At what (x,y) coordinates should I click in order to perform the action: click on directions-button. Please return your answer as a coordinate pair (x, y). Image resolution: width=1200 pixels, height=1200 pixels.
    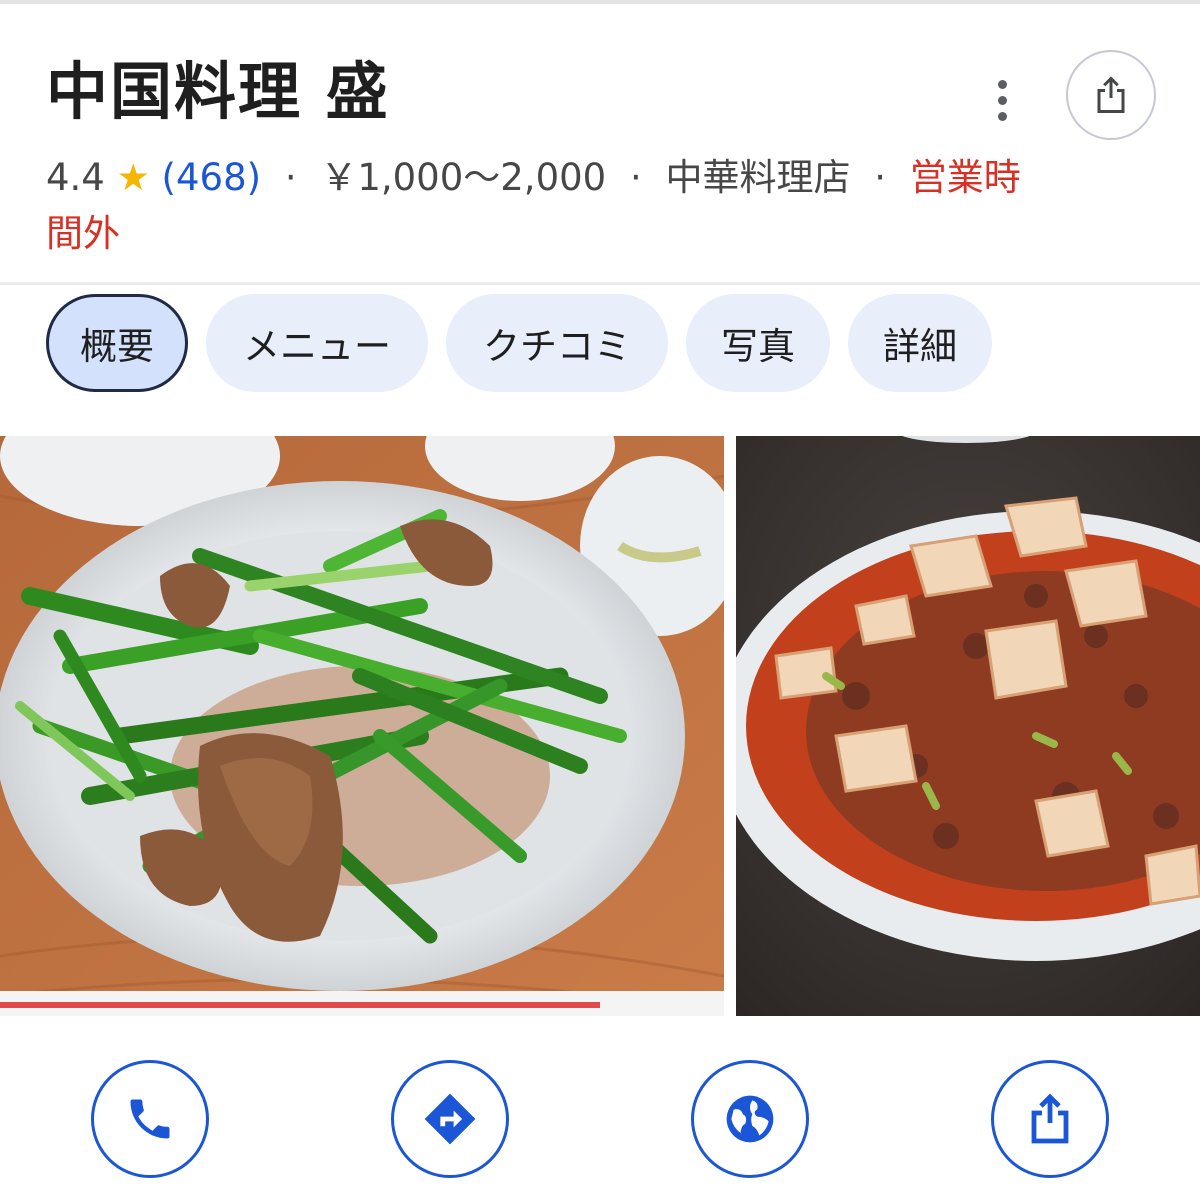
    Looking at the image, I should click on (450, 1119).